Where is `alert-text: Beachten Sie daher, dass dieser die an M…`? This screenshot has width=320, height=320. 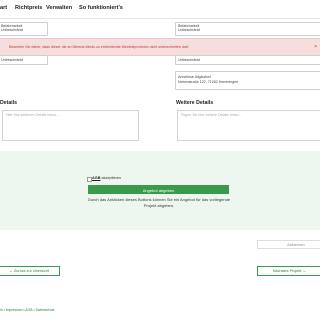
alert-text: Beachten Sie daher, dass dieser die an M… is located at coordinates (99, 47).